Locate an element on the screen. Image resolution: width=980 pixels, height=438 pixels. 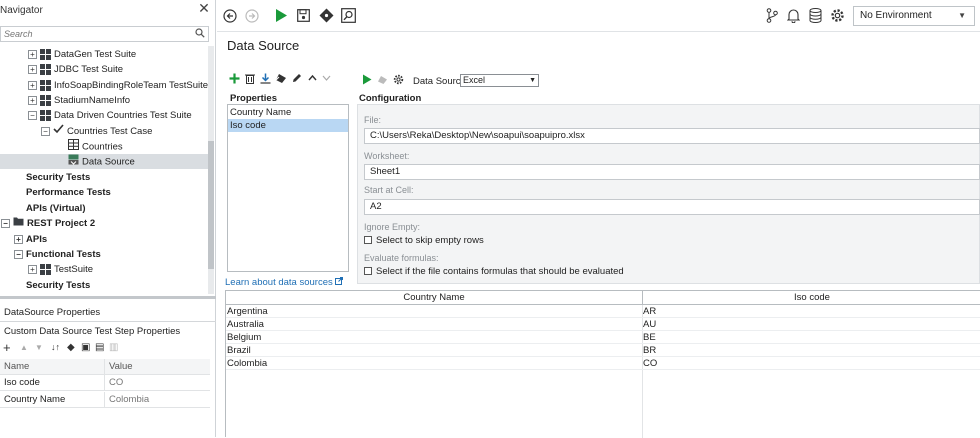
divider is located at coordinates (108, 321).